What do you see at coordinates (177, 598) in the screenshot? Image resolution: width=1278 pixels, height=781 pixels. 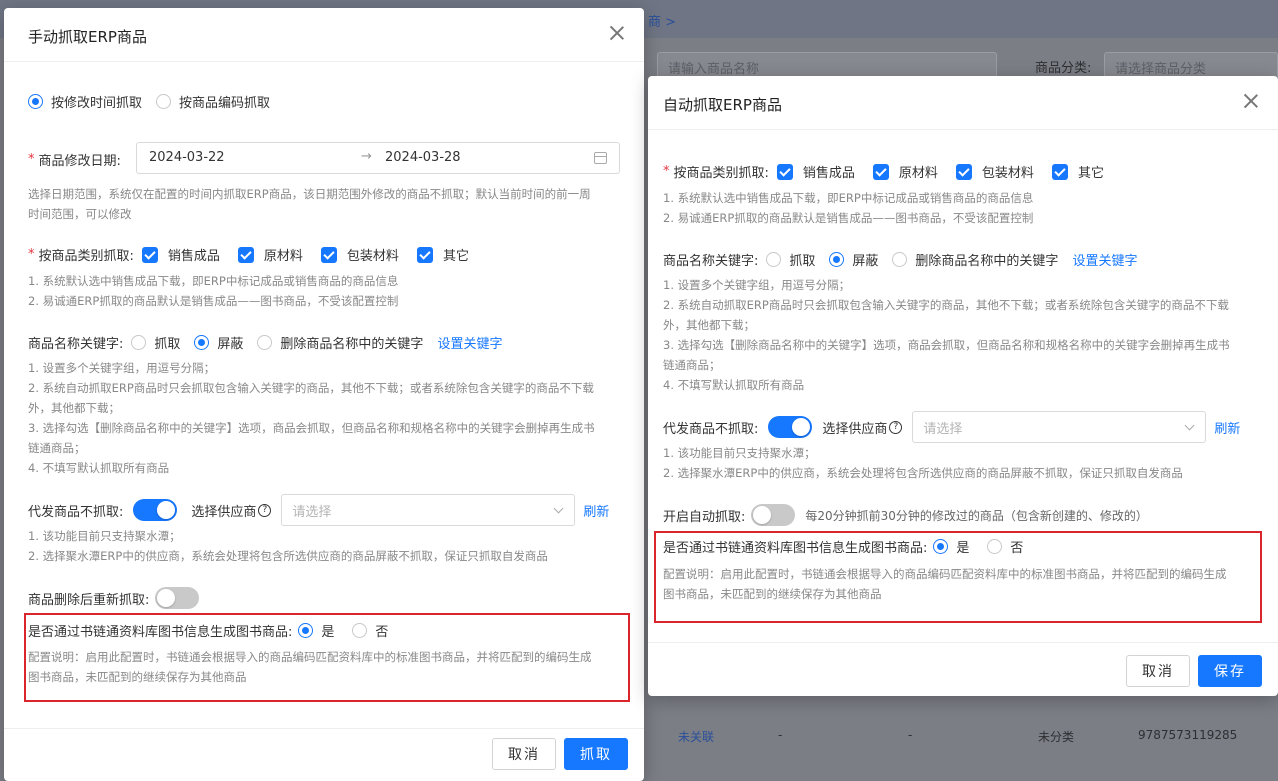 I see `refetch-toggle` at bounding box center [177, 598].